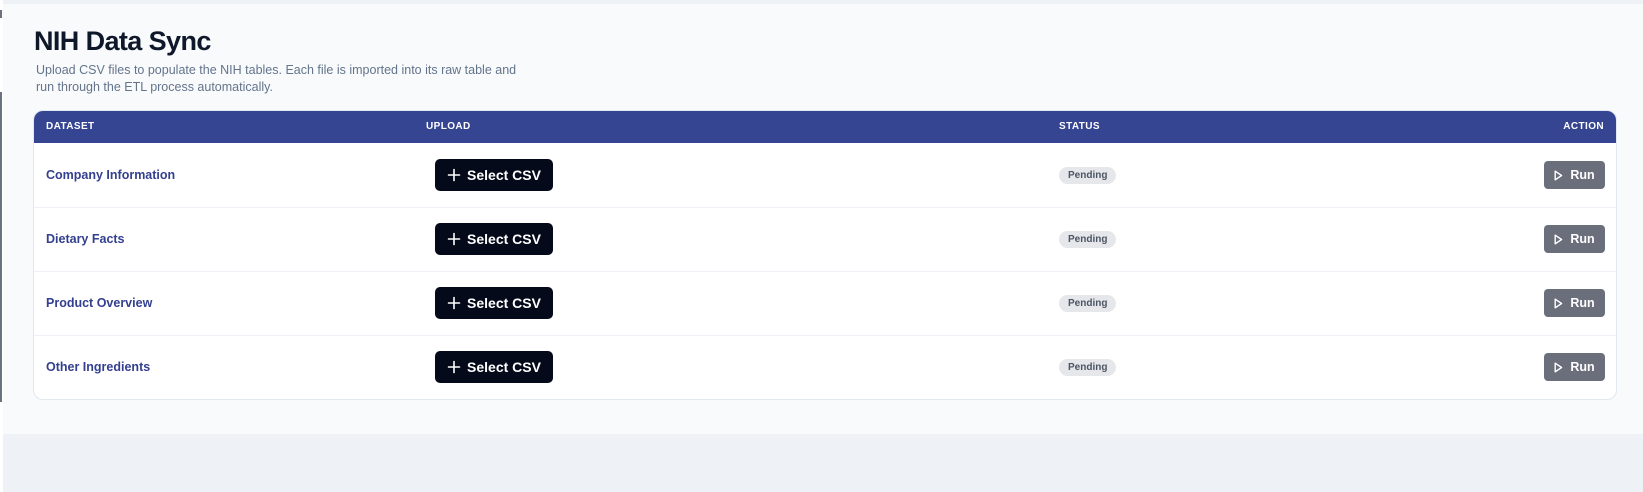 The width and height of the screenshot is (1643, 492). What do you see at coordinates (825, 127) in the screenshot?
I see `table-header: DATASET UPLOAD STATUS ACTION` at bounding box center [825, 127].